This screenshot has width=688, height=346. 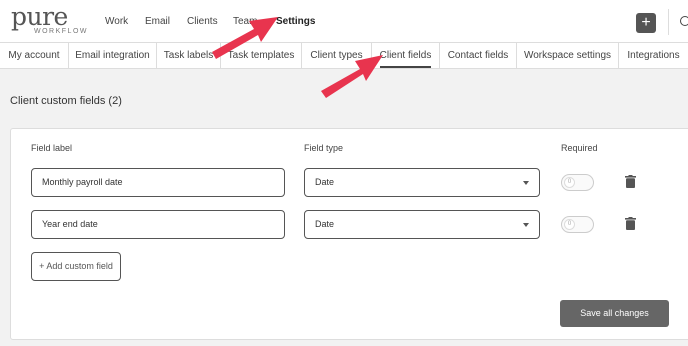 I want to click on column-header-type: Field type, so click(x=324, y=148).